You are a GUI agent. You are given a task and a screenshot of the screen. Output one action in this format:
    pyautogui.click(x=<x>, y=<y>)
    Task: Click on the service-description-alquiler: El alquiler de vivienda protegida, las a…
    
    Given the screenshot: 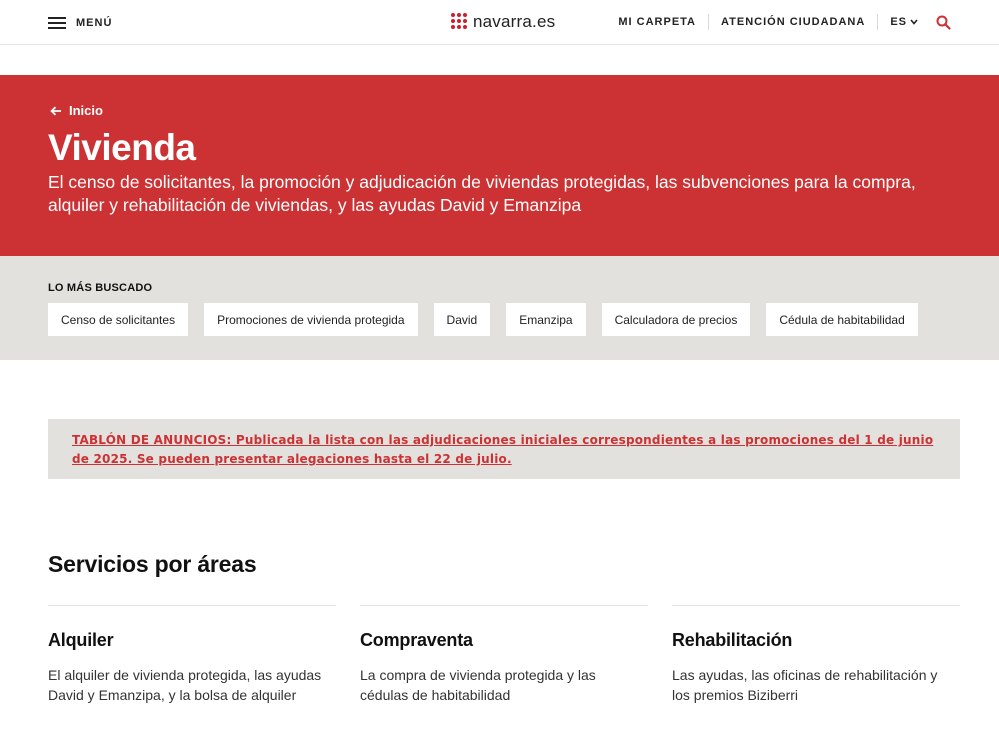 What is the action you would take?
    pyautogui.click(x=185, y=685)
    